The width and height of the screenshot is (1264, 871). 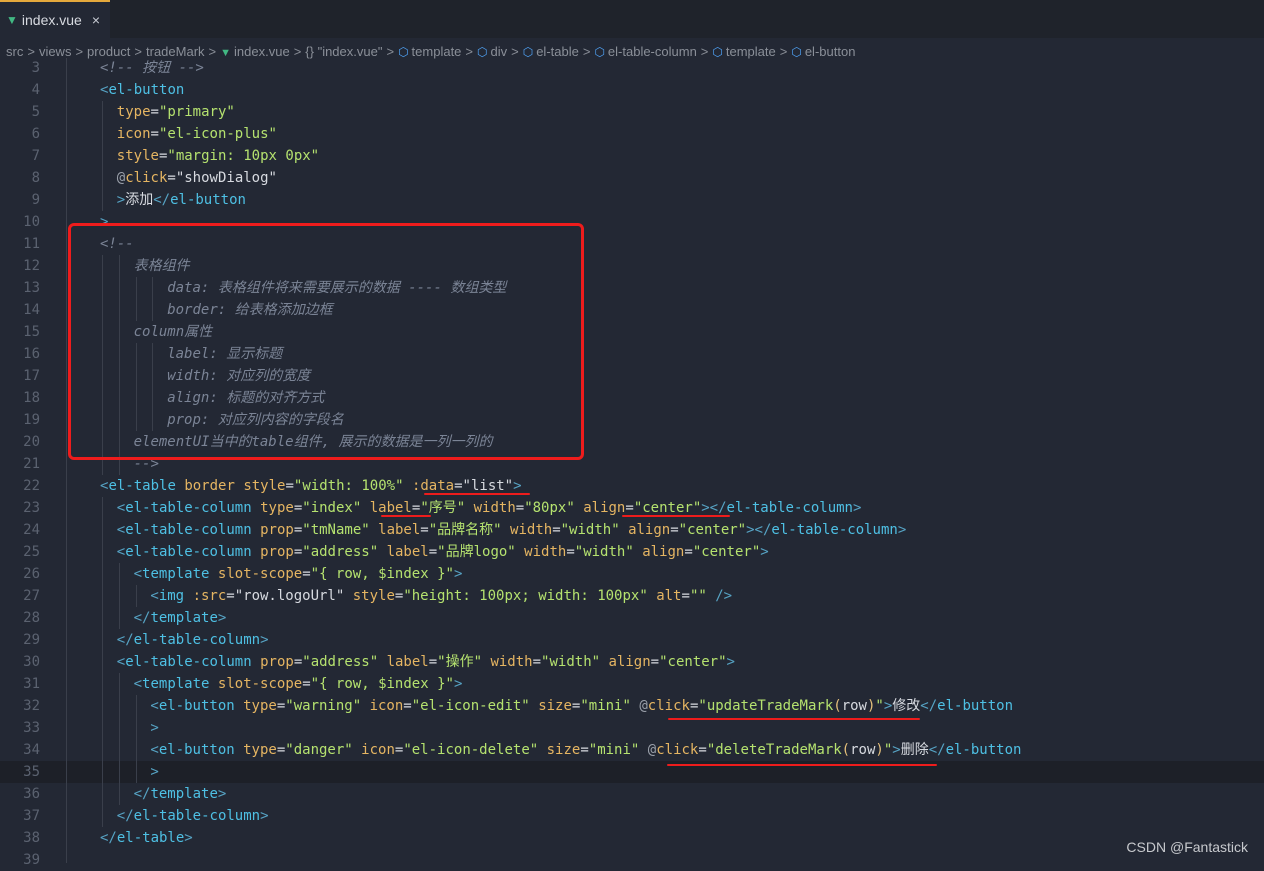 What do you see at coordinates (197, 178) in the screenshot?
I see `code-content: @click="showDialog"` at bounding box center [197, 178].